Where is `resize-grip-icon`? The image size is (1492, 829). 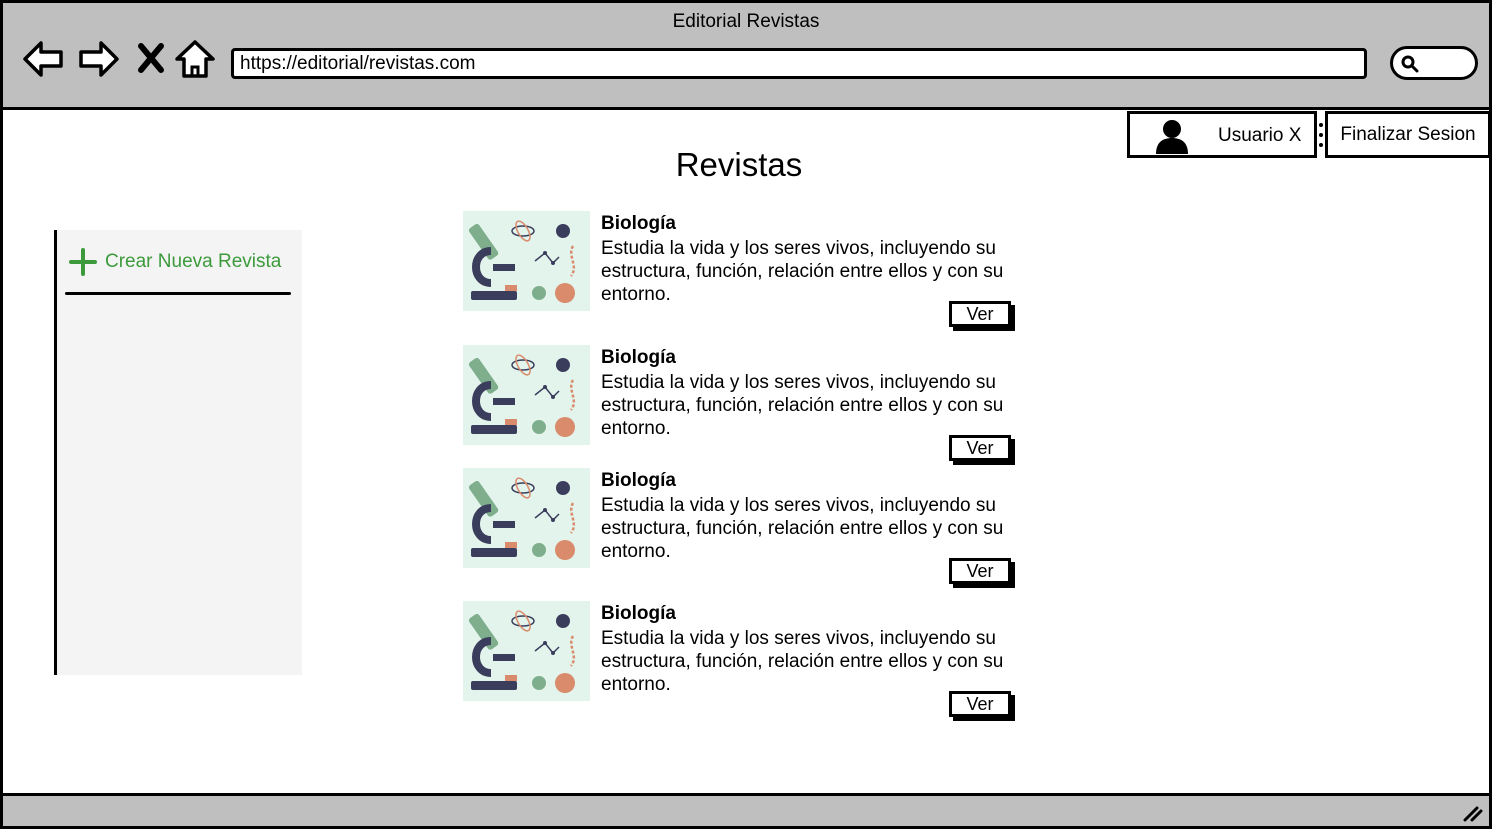
resize-grip-icon is located at coordinates (1472, 812).